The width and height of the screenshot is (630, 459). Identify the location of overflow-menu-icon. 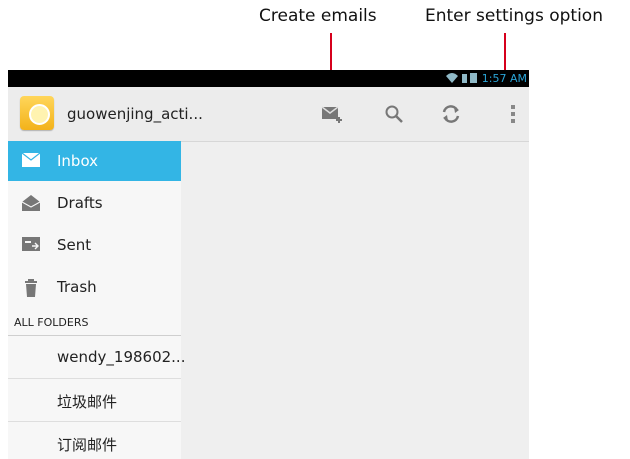
(513, 114).